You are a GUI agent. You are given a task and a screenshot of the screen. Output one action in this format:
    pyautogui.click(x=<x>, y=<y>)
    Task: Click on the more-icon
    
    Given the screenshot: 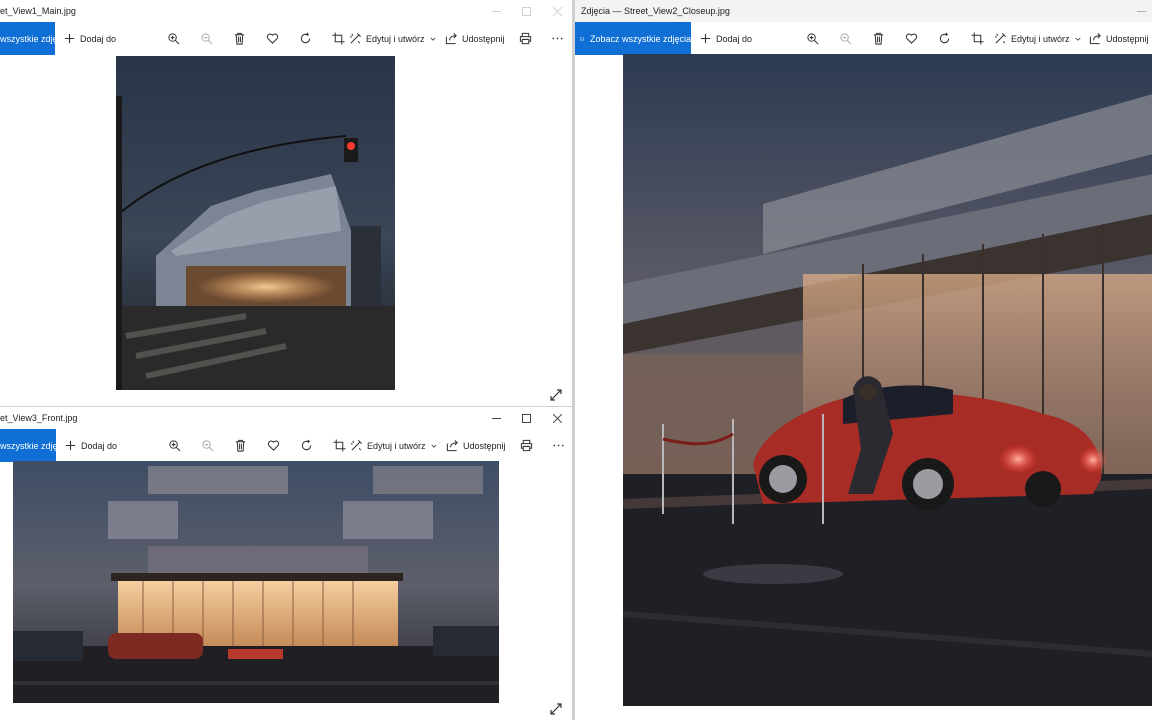 What is the action you would take?
    pyautogui.click(x=558, y=445)
    